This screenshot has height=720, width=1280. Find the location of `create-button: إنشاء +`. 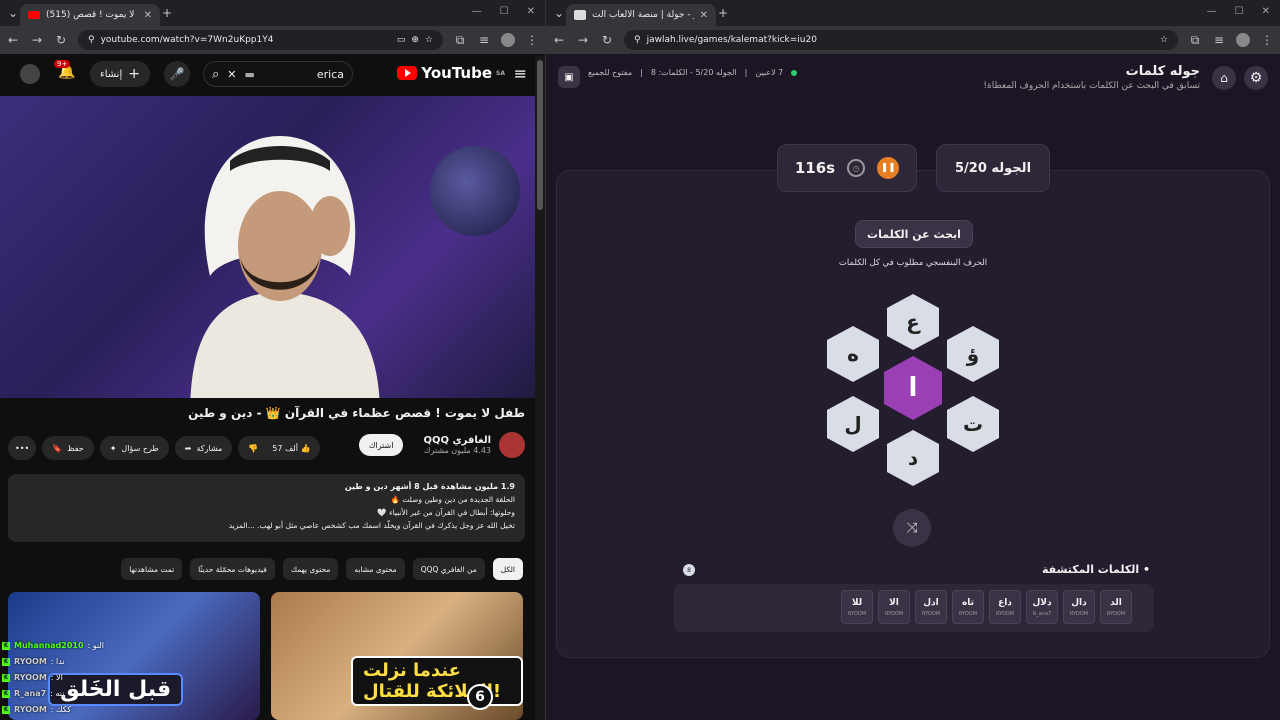

create-button: إنشاء + is located at coordinates (120, 74).